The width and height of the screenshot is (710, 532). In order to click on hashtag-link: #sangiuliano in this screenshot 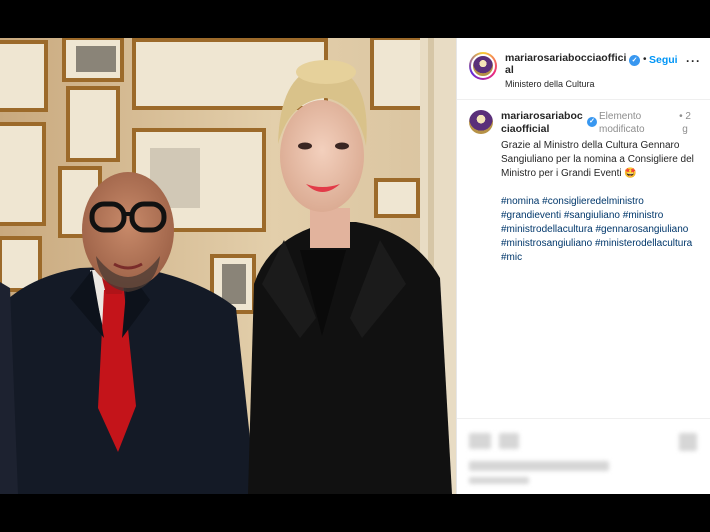, I will do `click(592, 215)`.